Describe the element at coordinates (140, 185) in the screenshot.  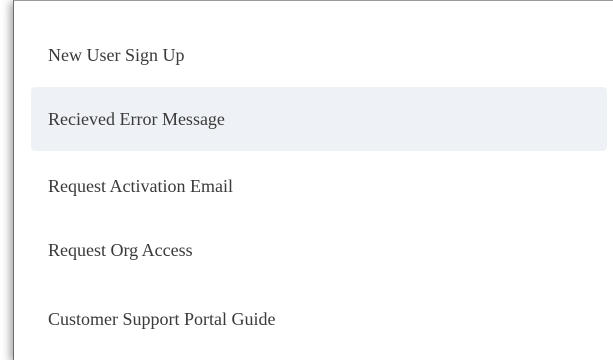
I see `menu-item-label: Request Activation Email` at that location.